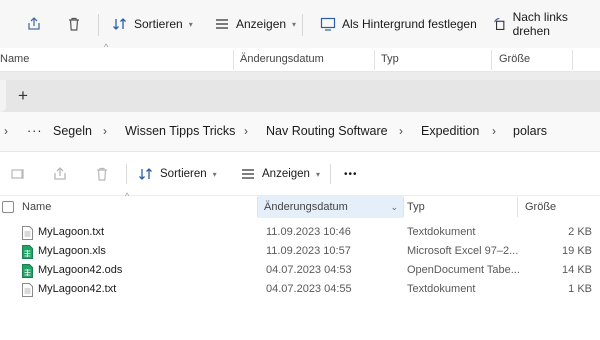 This screenshot has width=600, height=340. I want to click on view-label: Anzeigen, so click(286, 174).